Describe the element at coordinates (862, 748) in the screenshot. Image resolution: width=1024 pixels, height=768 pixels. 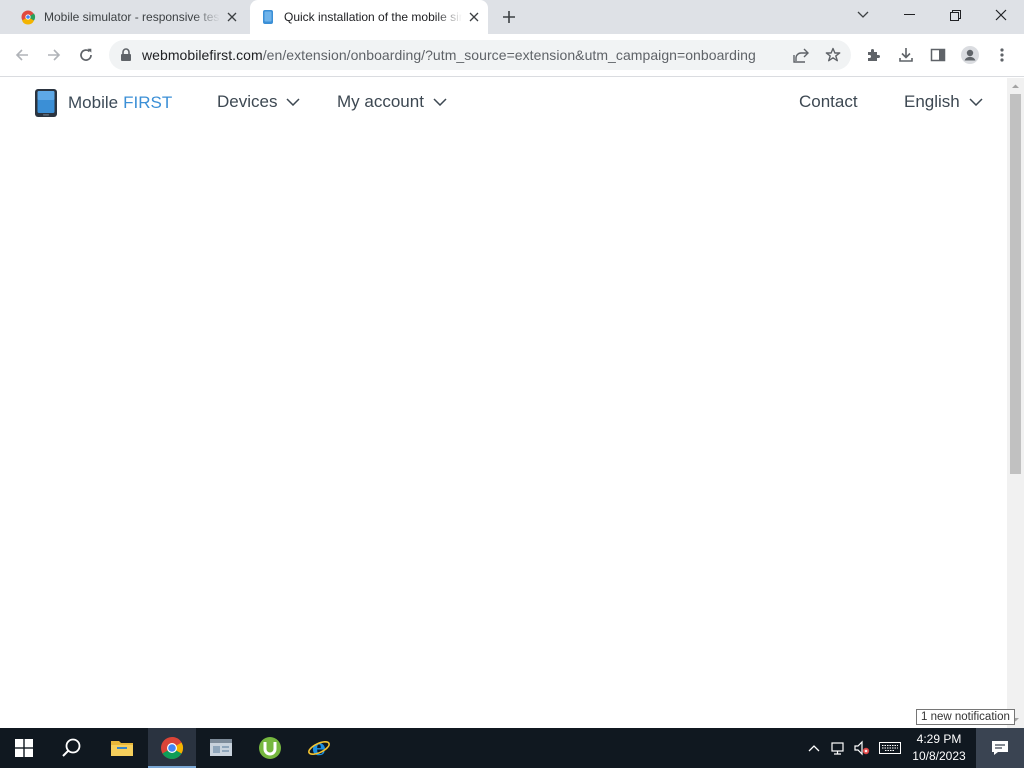
I see `volume-muted-icon` at that location.